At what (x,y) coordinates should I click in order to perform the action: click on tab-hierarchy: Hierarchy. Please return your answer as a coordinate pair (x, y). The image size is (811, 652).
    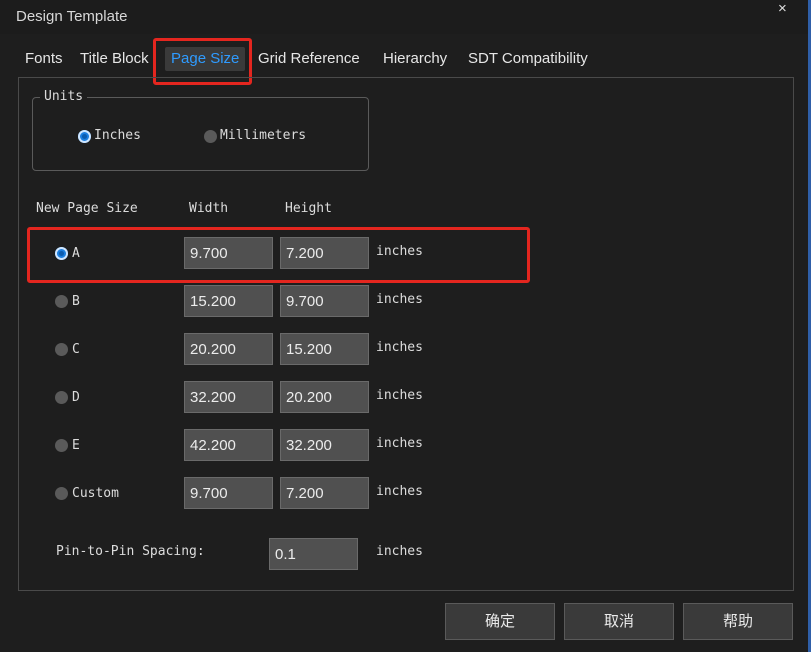
    Looking at the image, I should click on (415, 58).